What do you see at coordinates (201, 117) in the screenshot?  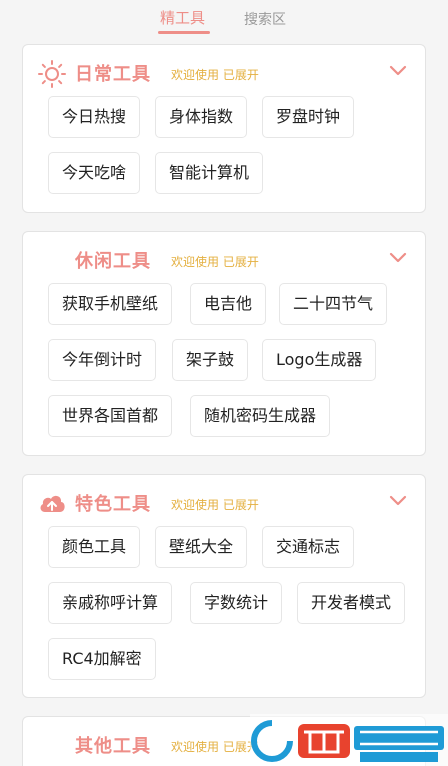 I see `tool-button: 身体指数` at bounding box center [201, 117].